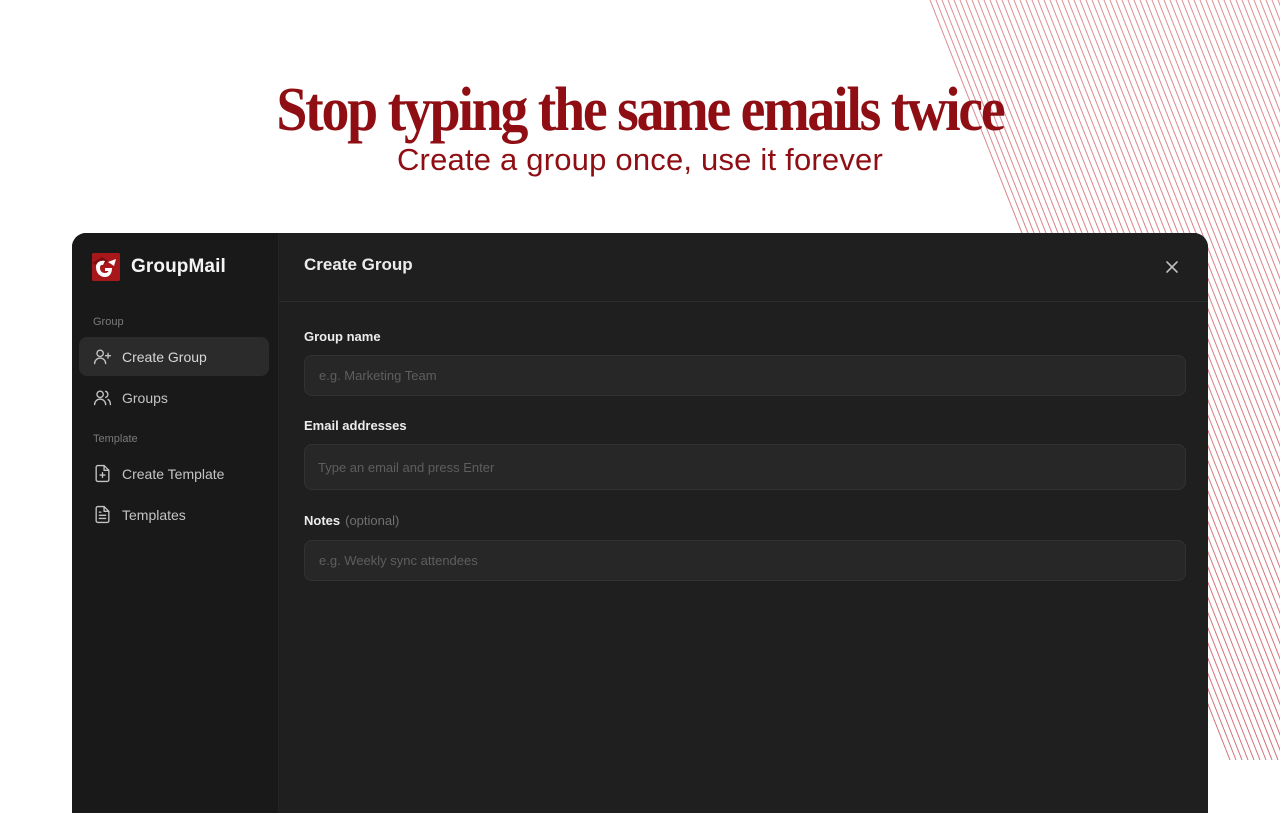 This screenshot has width=1280, height=813. I want to click on user-plus-icon, so click(102, 357).